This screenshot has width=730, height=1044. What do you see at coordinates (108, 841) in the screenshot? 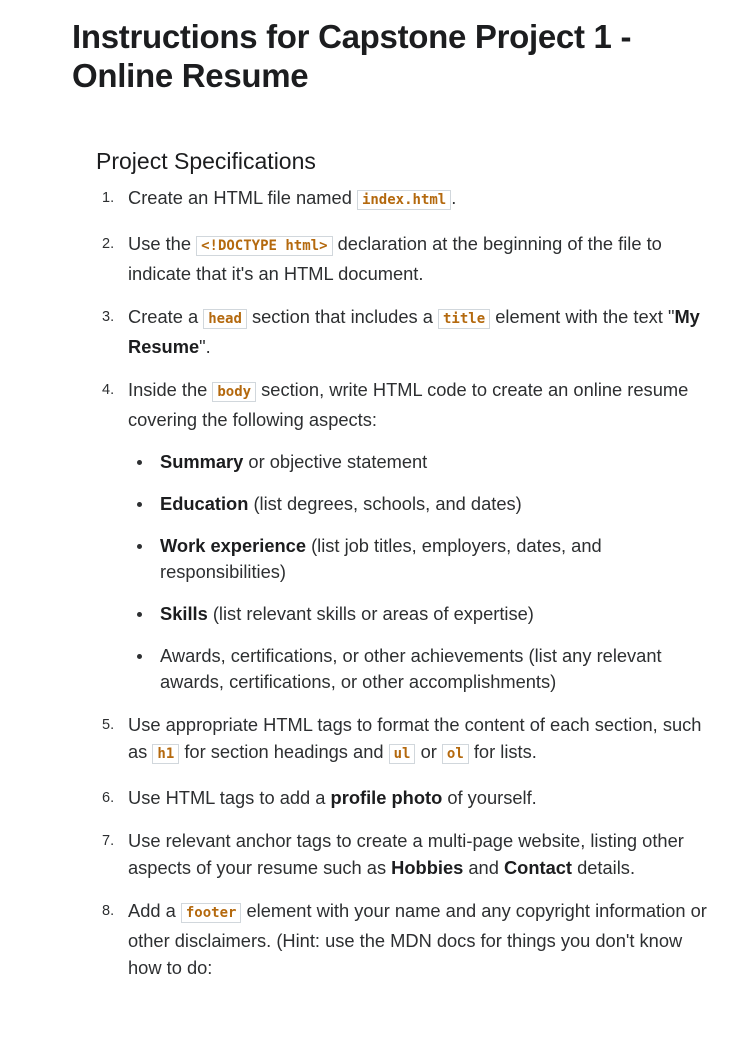
I see `step-number: 7.` at bounding box center [108, 841].